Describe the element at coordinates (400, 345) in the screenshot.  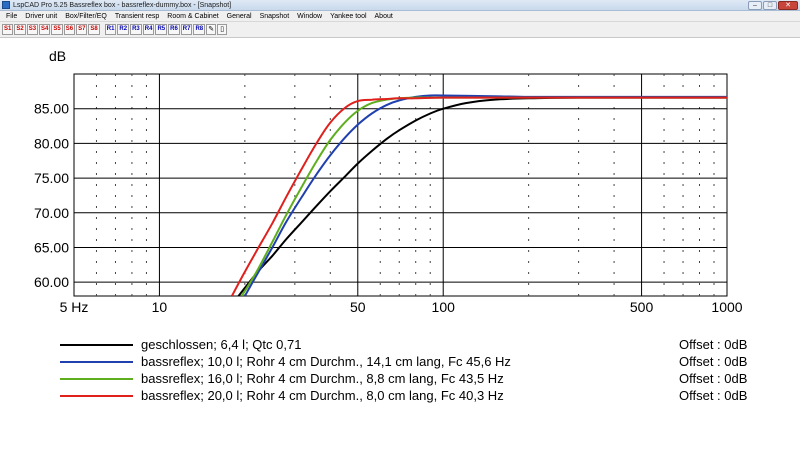
I see `legend-entry: geschlossen; 6,4 l; Qtc 0,71 Offset : 0dB` at that location.